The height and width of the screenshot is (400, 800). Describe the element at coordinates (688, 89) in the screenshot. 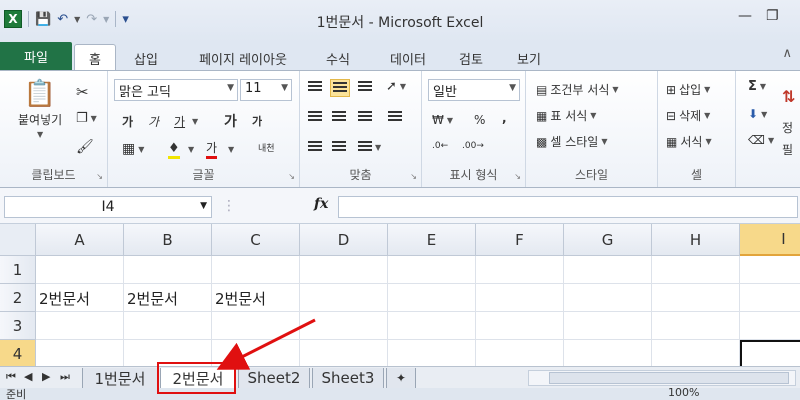

I see `insert-cells-button: ⊞ 삽입 ▼` at that location.